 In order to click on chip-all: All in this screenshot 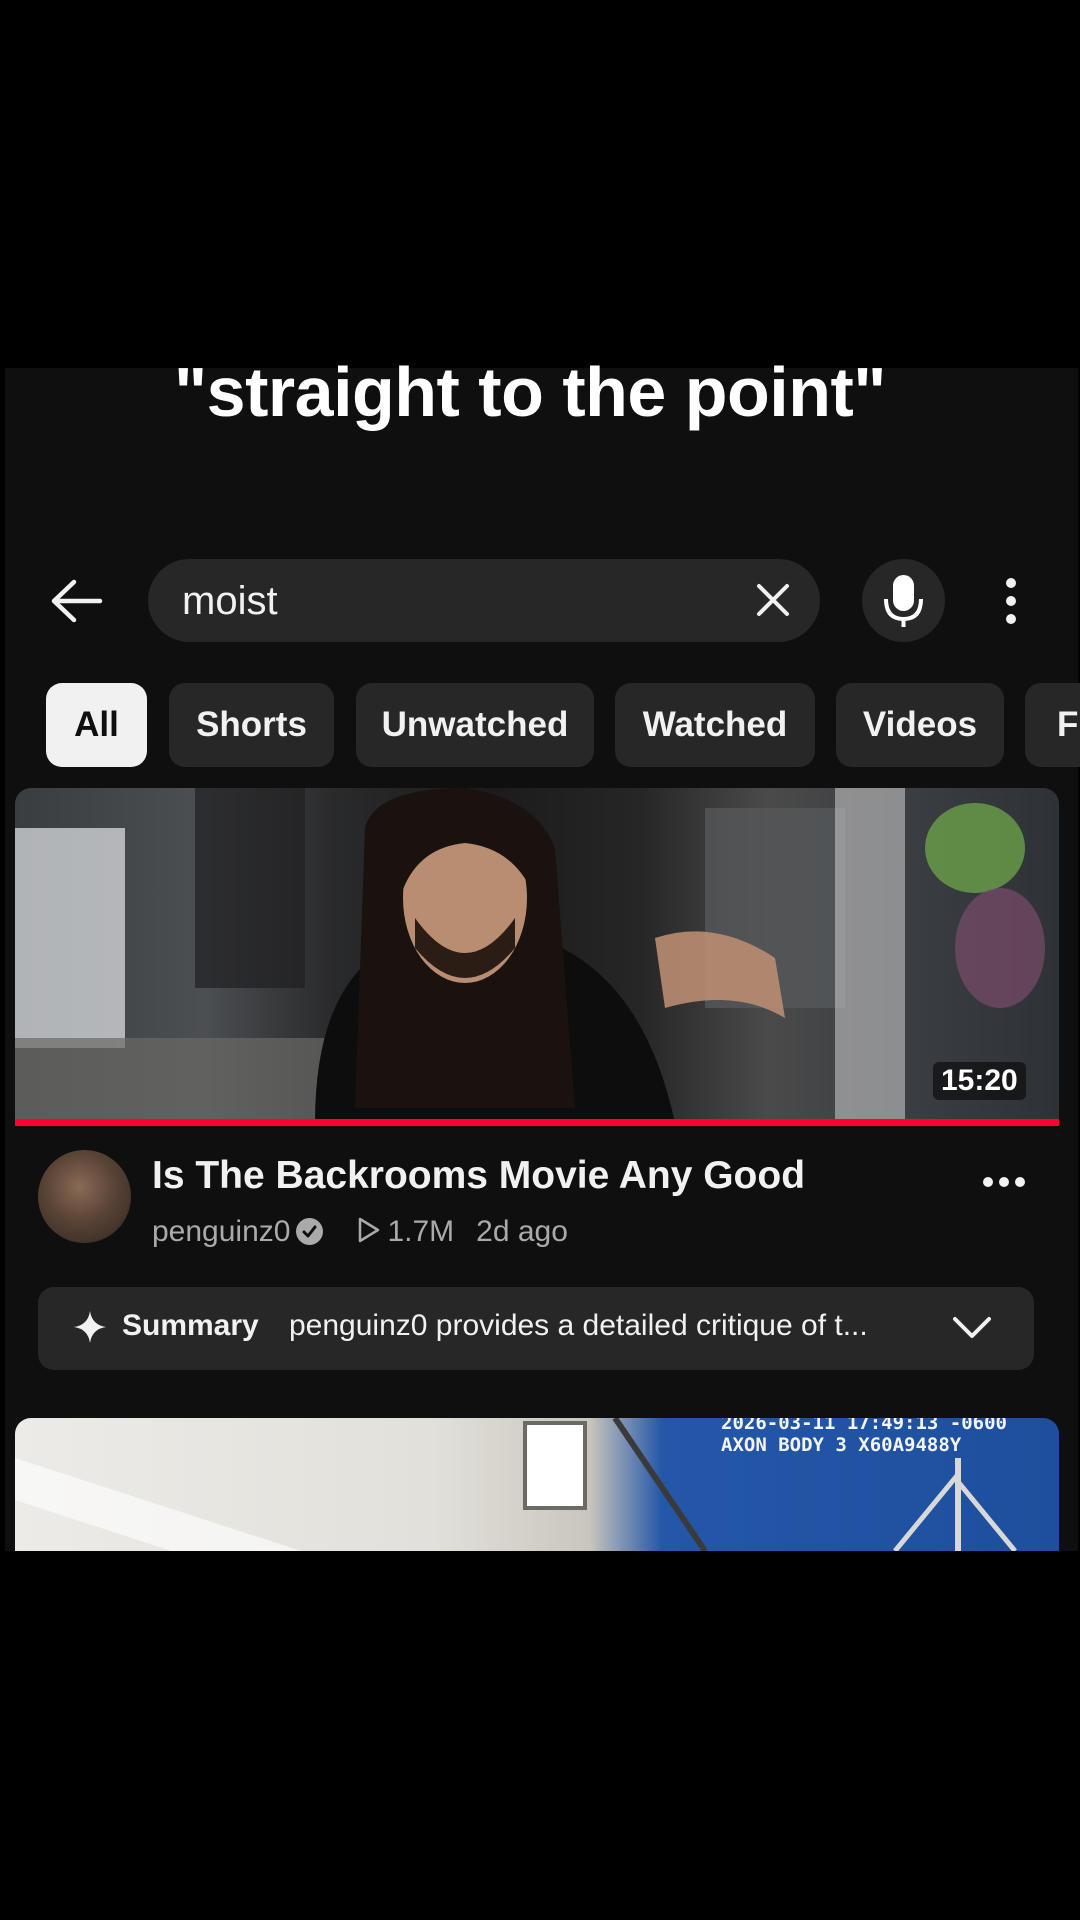, I will do `click(96, 725)`.